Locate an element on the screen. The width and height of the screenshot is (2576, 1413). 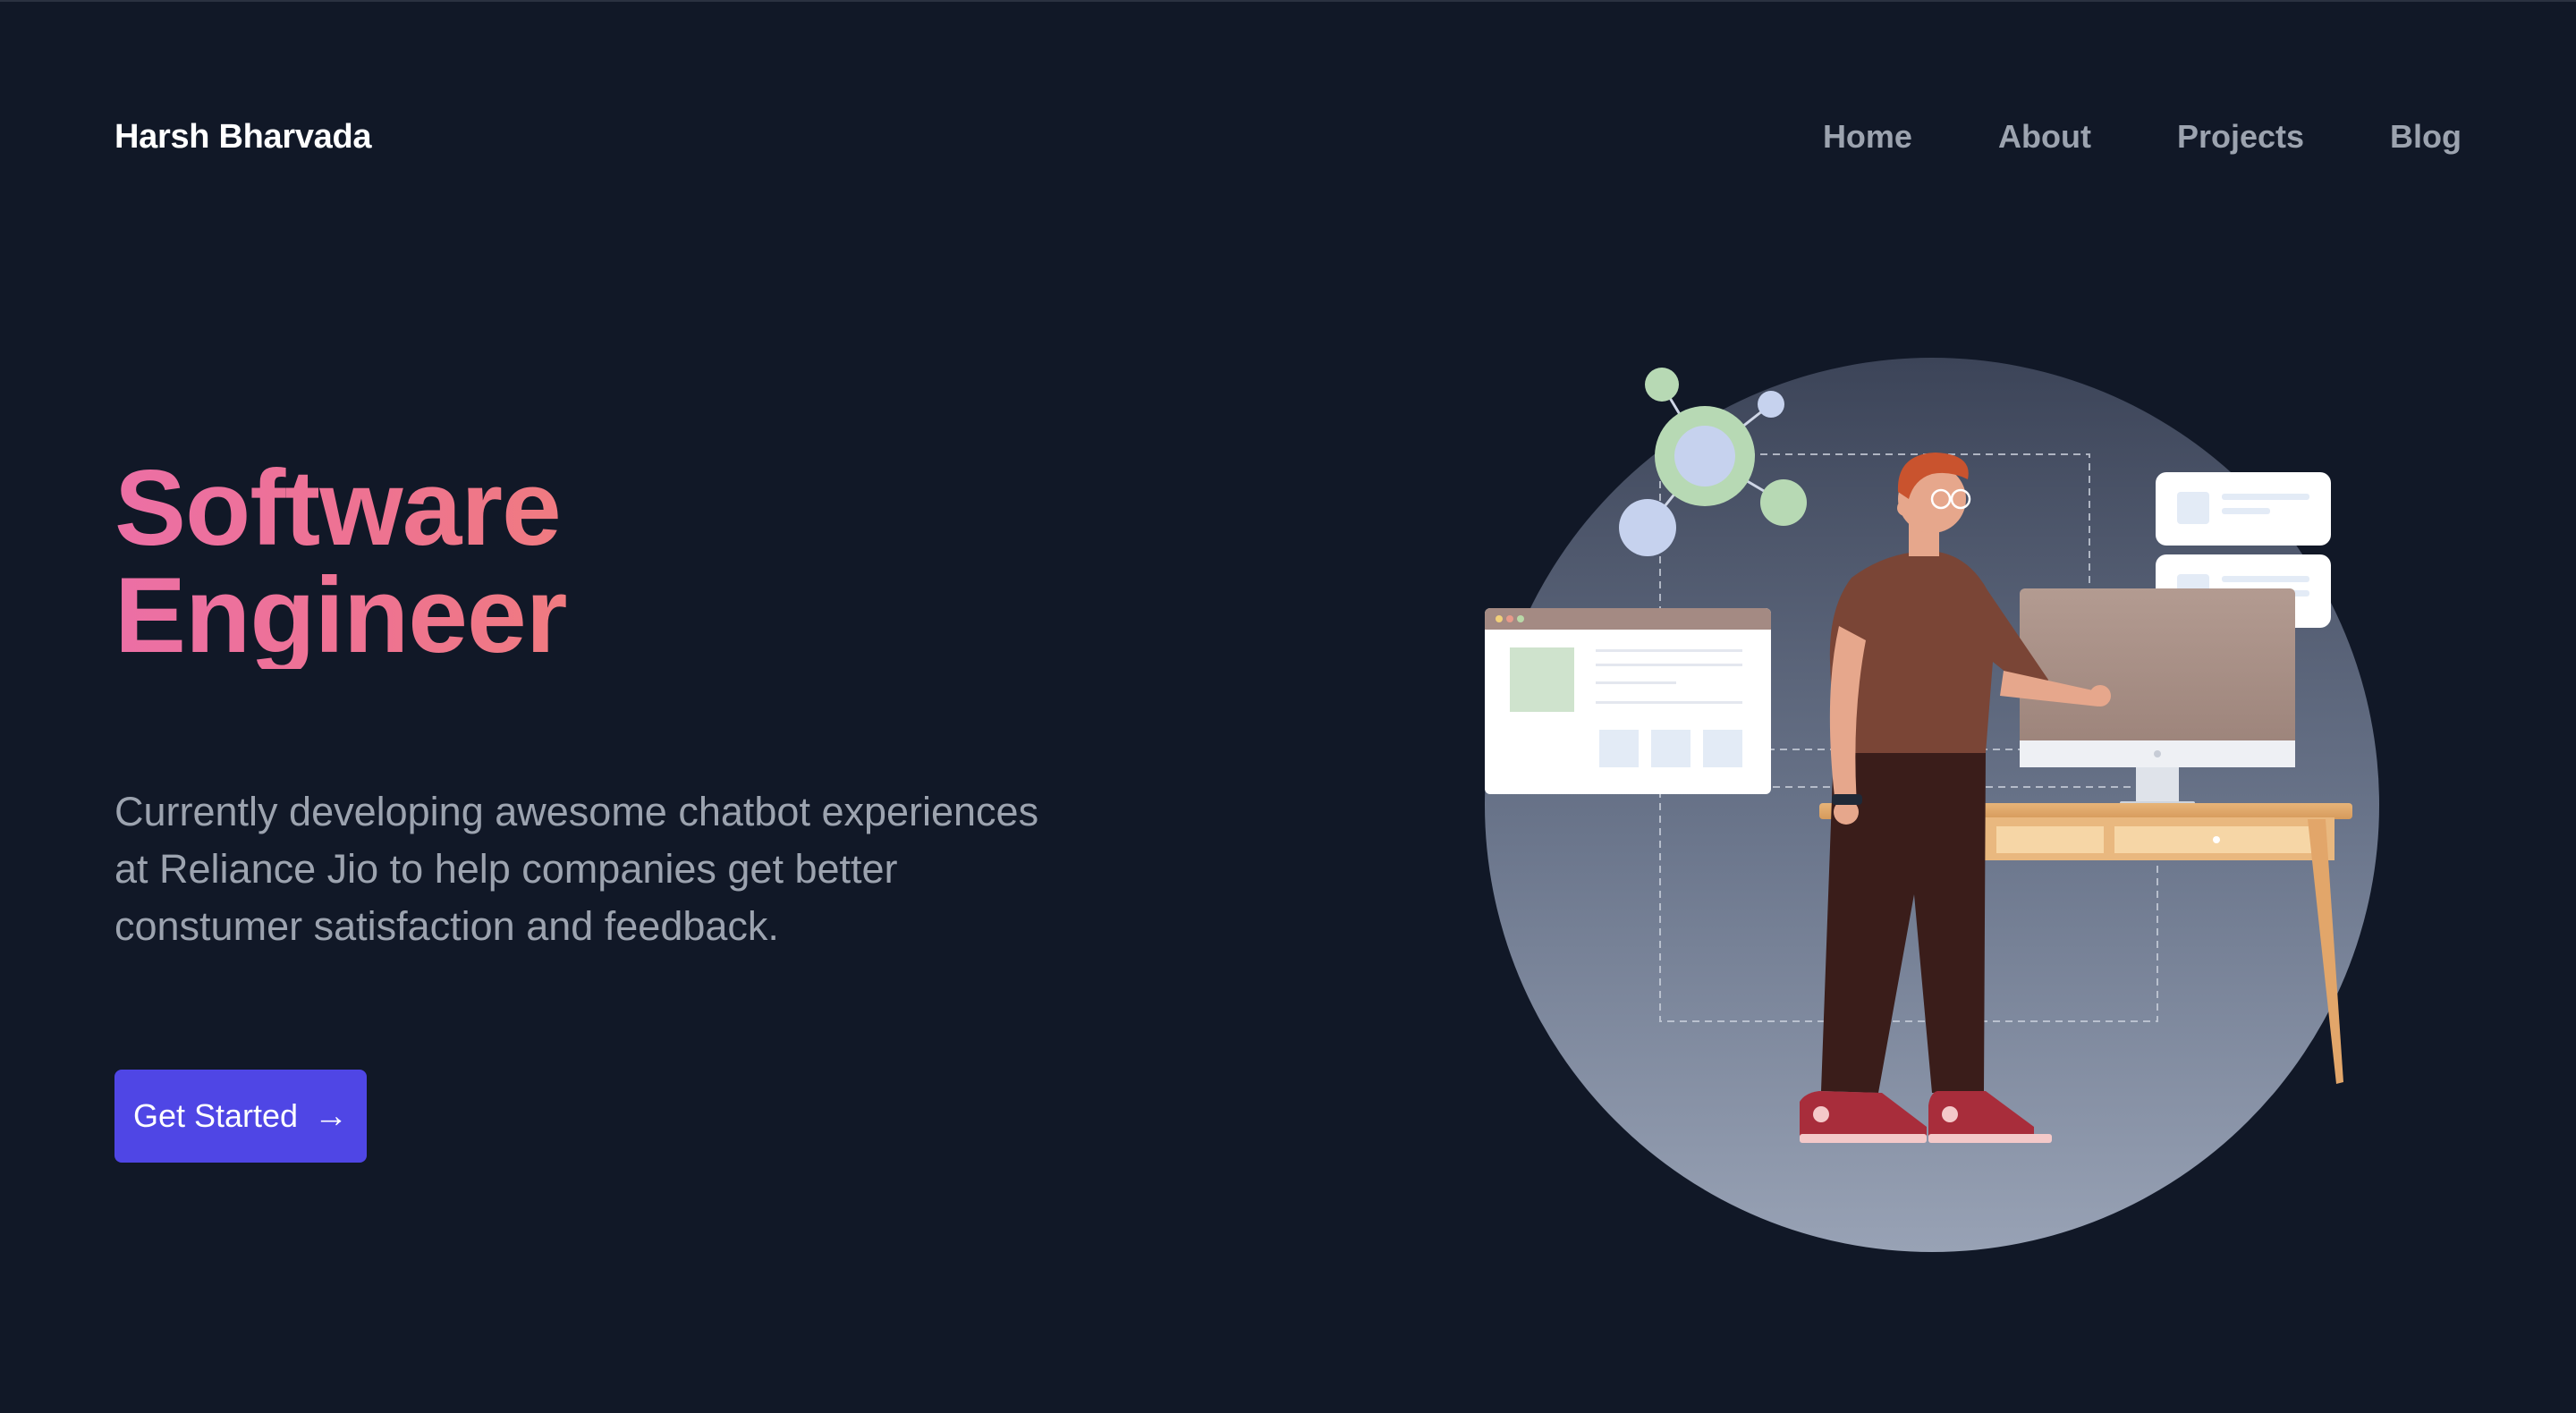
hero-title-line-1: Software is located at coordinates (337, 508).